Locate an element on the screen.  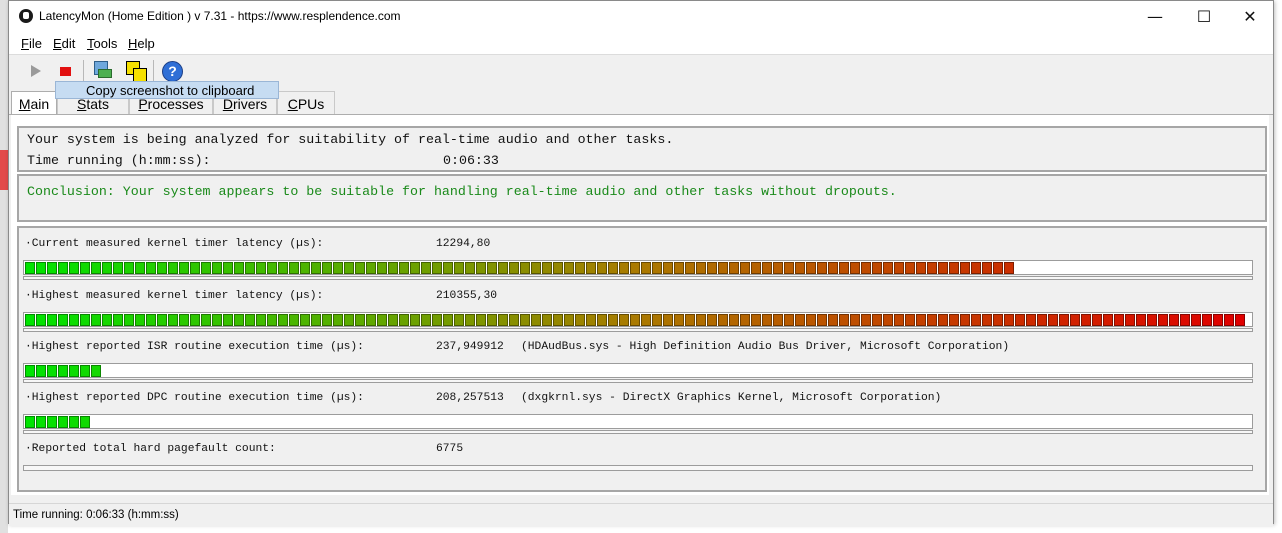
tab-cpus: CPUs is located at coordinates (306, 102).